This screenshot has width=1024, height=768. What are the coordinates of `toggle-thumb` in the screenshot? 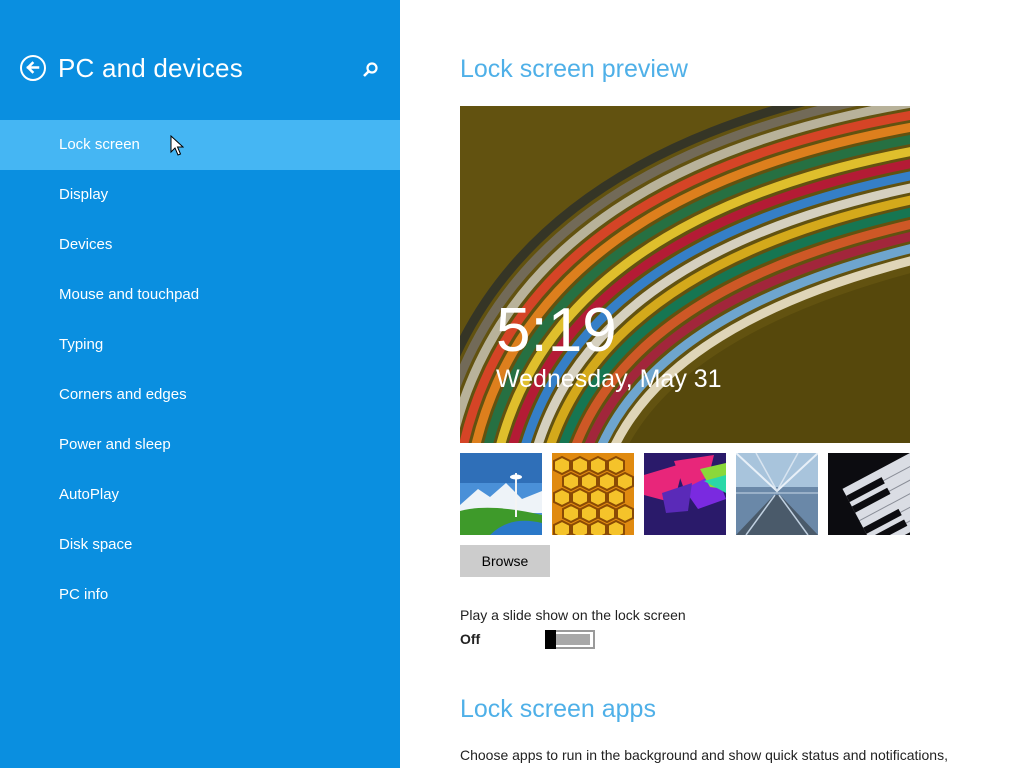 It's located at (550, 639).